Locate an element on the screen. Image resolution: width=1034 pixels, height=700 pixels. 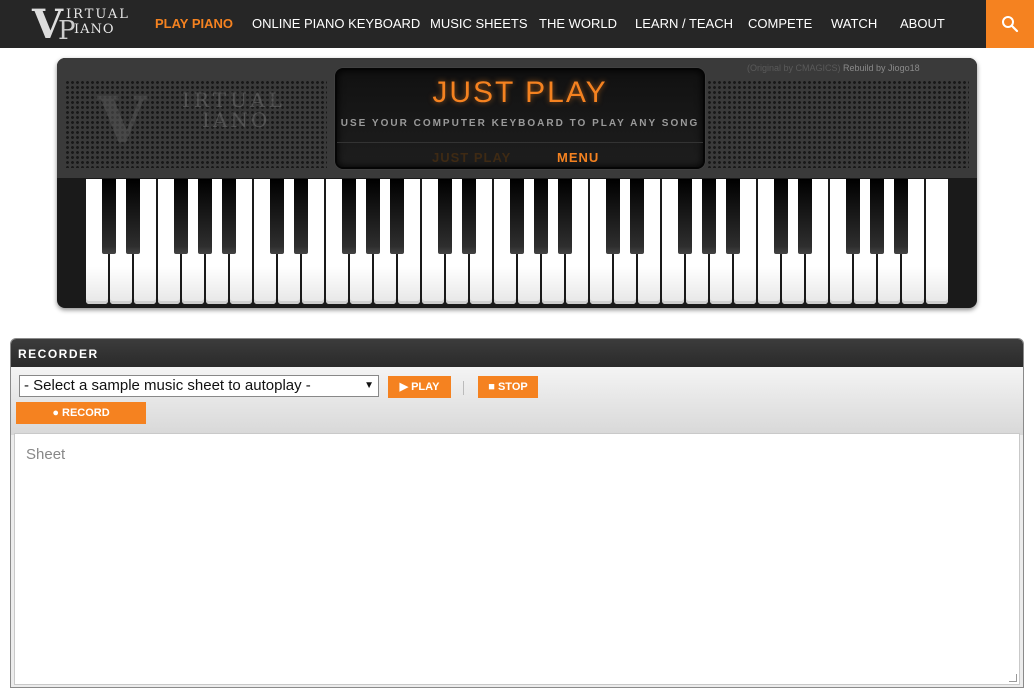
site-logo: V IRTUAL P IANO is located at coordinates (79, 25).